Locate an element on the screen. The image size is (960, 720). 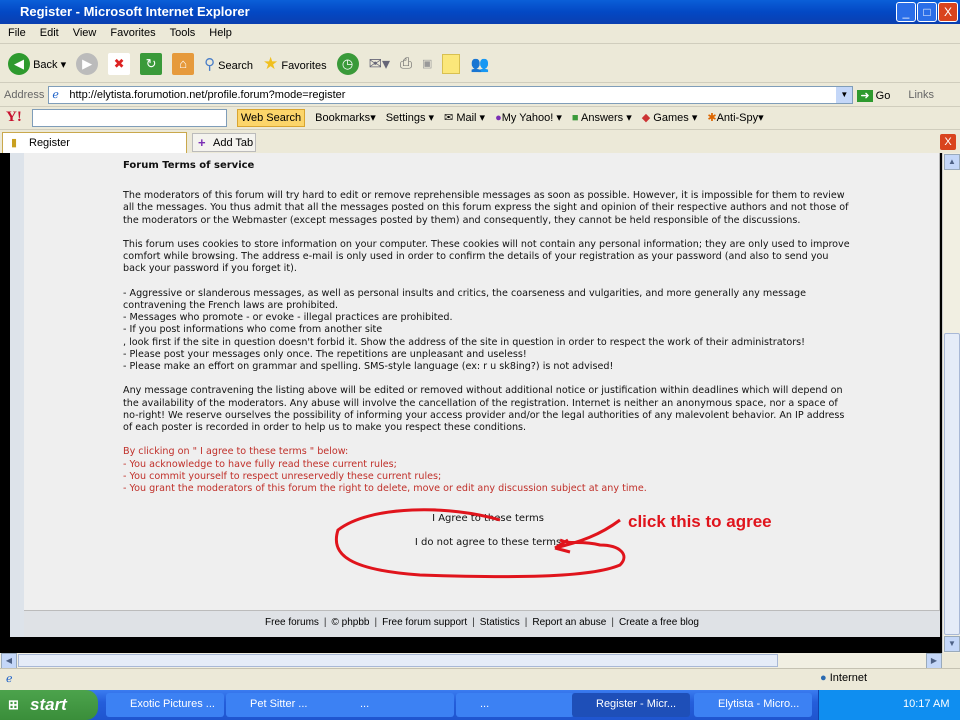
footer-link: Free forum support is located at coordinates (424, 622).